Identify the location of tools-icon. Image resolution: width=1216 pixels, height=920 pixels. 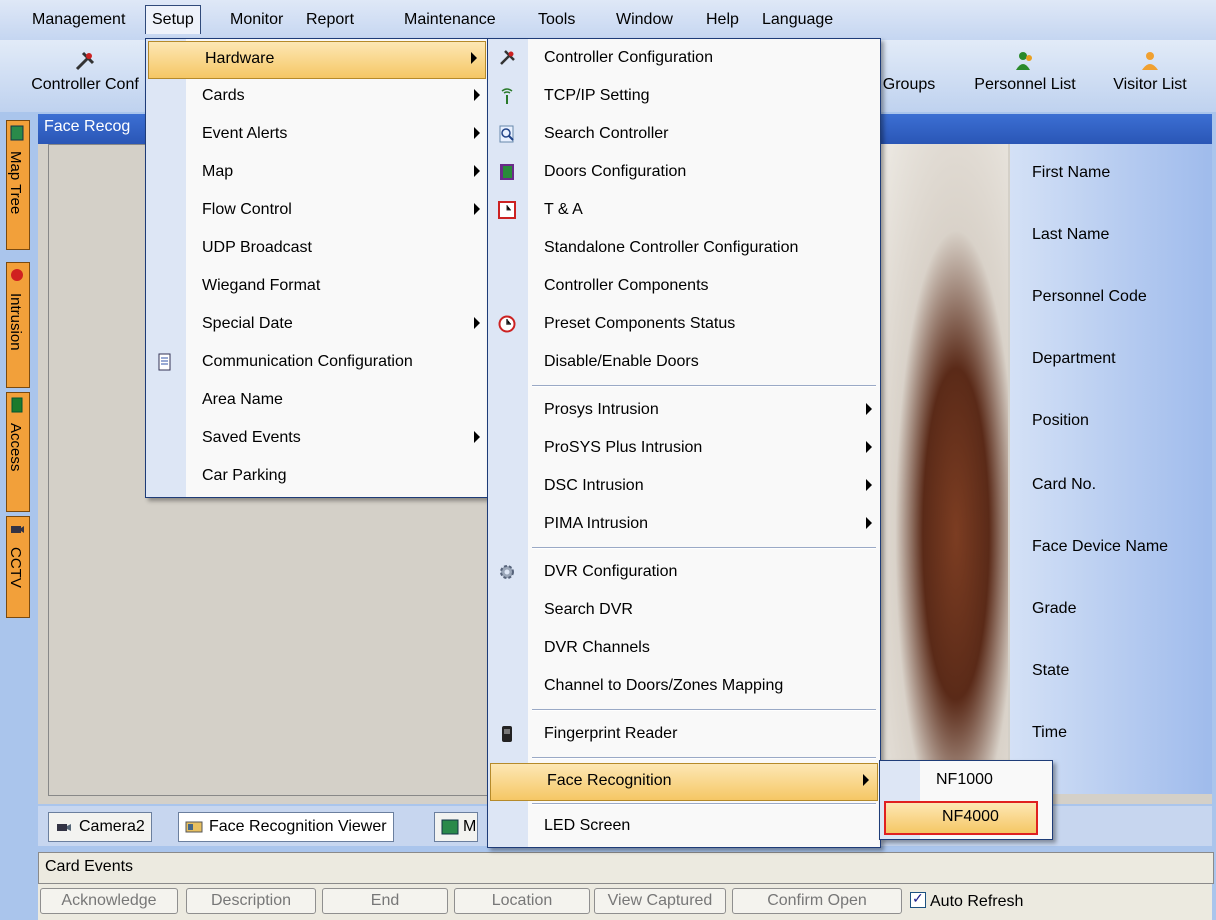
(507, 57).